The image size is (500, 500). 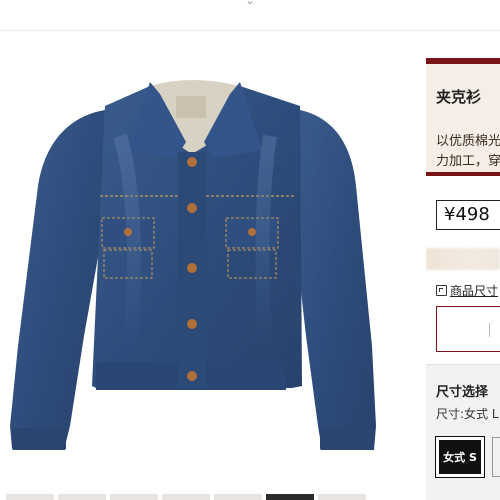 I want to click on add-to-cart-button, so click(x=468, y=329).